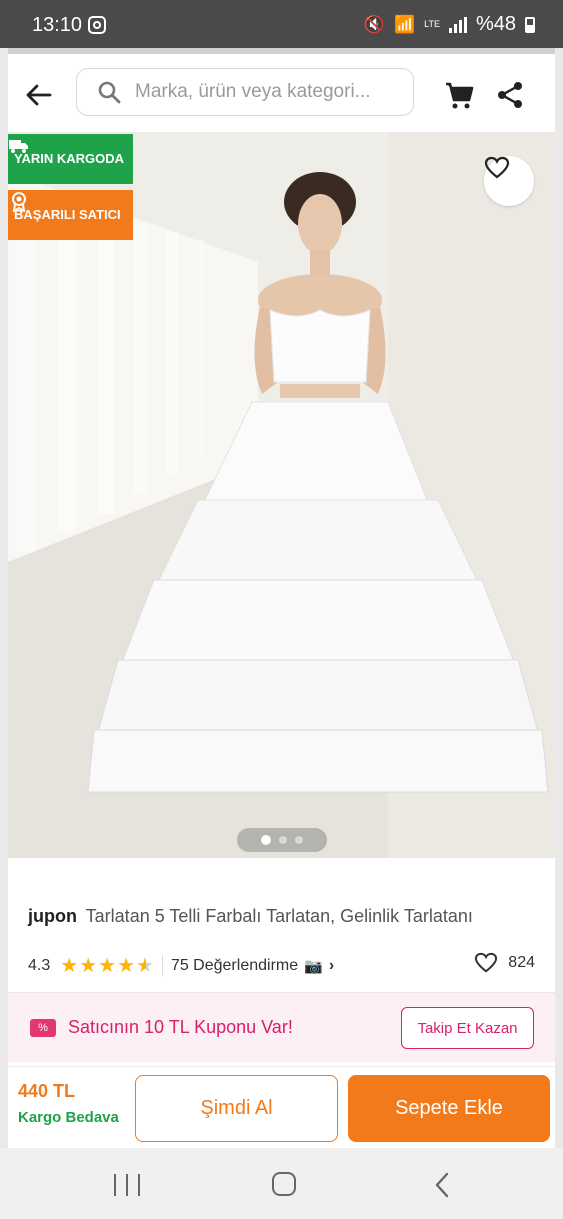  I want to click on top-seller-badge: BAŞARILI SATICI, so click(70, 215).